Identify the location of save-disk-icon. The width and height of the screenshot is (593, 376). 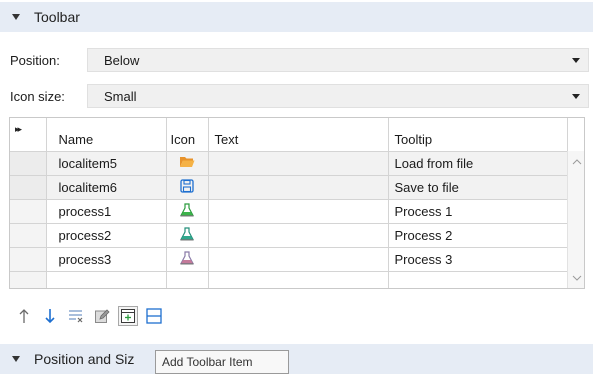
(187, 185).